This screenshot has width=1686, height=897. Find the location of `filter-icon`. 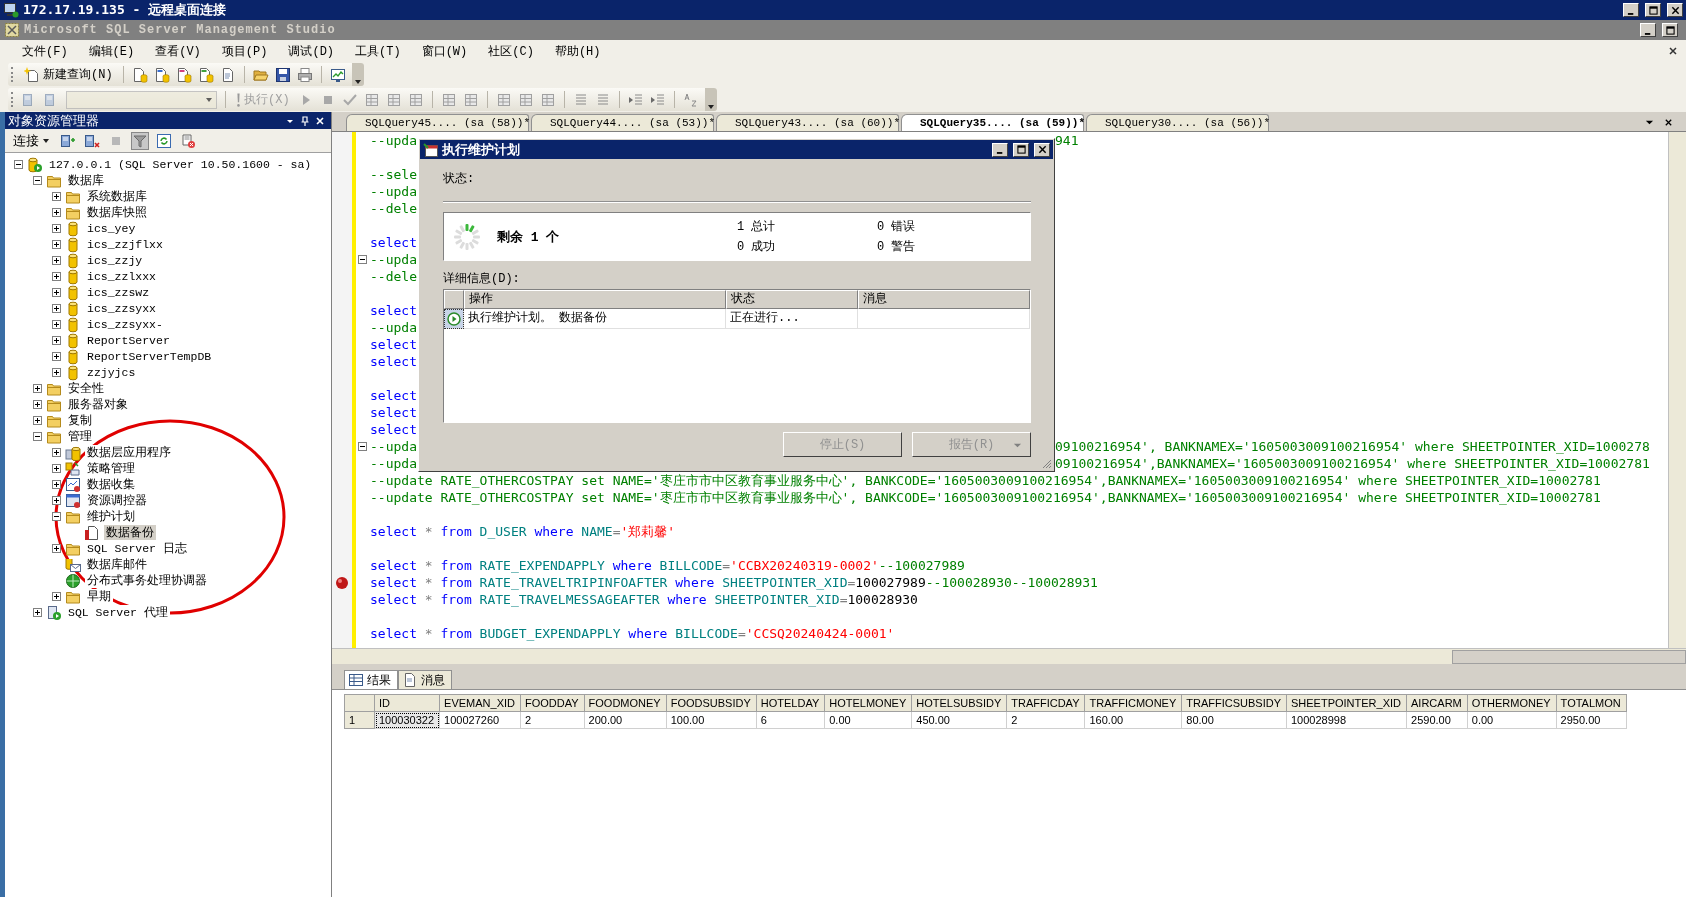

filter-icon is located at coordinates (140, 140).